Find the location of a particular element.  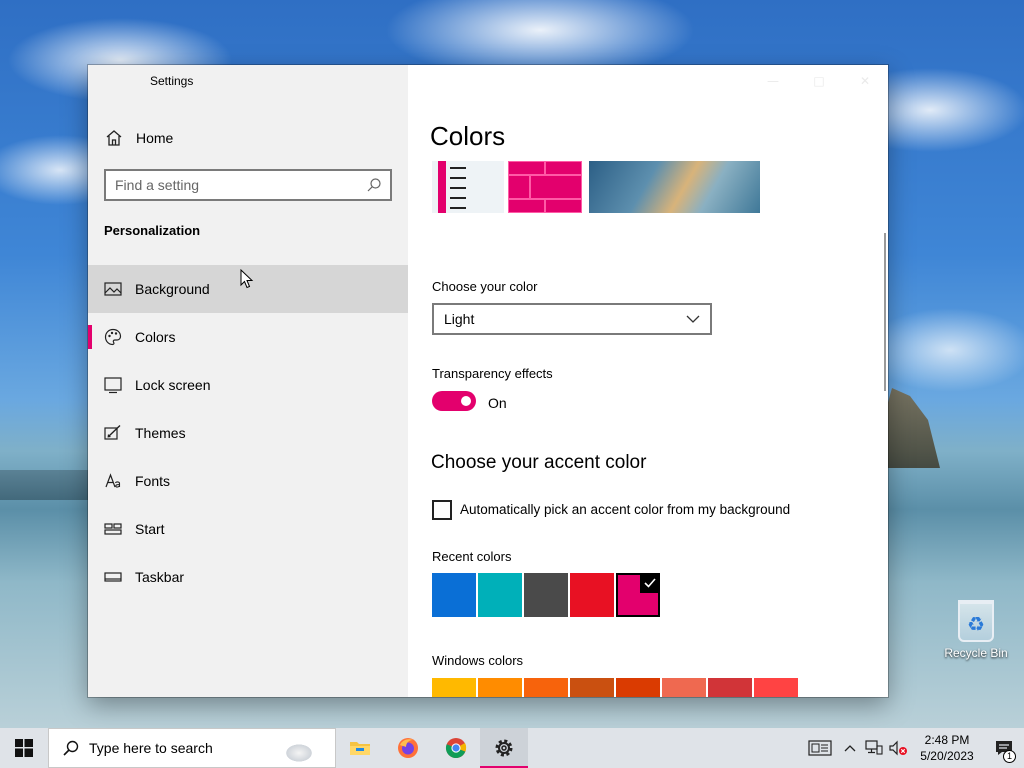

taskbar-app-settings is located at coordinates (504, 748).